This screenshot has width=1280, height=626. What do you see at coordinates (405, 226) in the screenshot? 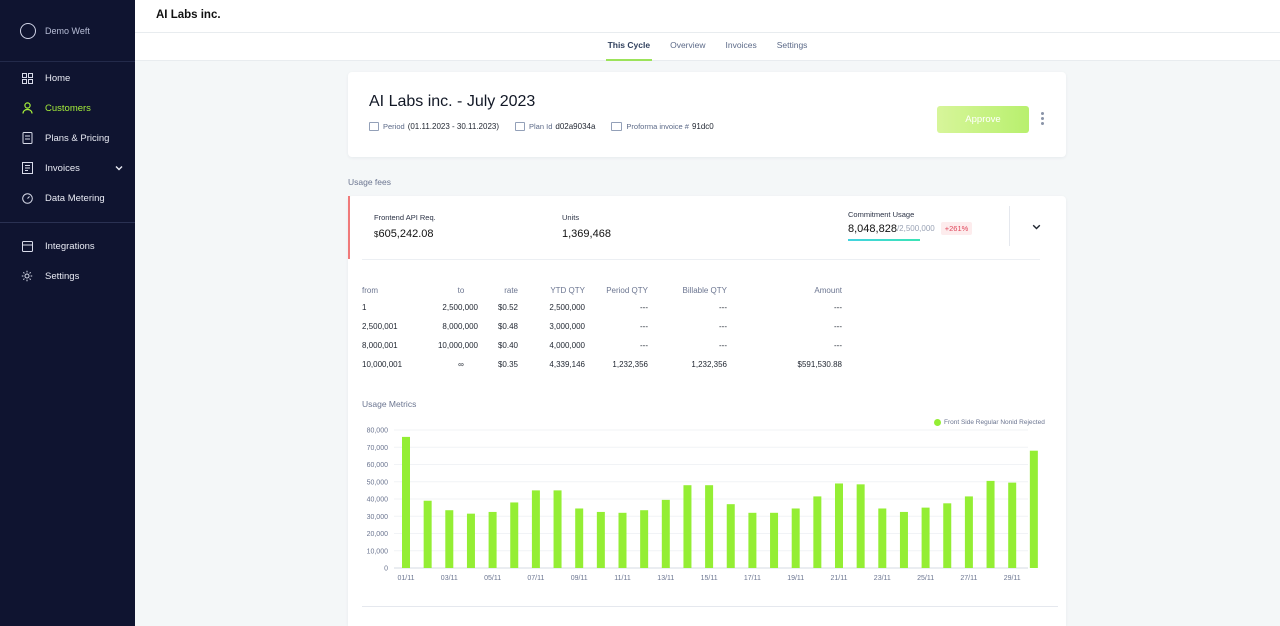
I see `metric-summary: Frontend API Req. $605,242.08` at bounding box center [405, 226].